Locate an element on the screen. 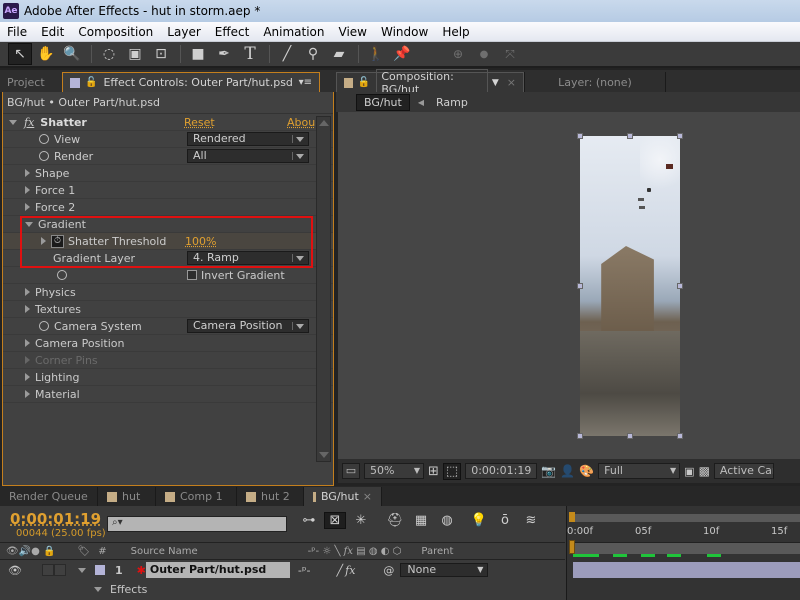  panel-menu-icon: ▾≡ is located at coordinates (305, 82).